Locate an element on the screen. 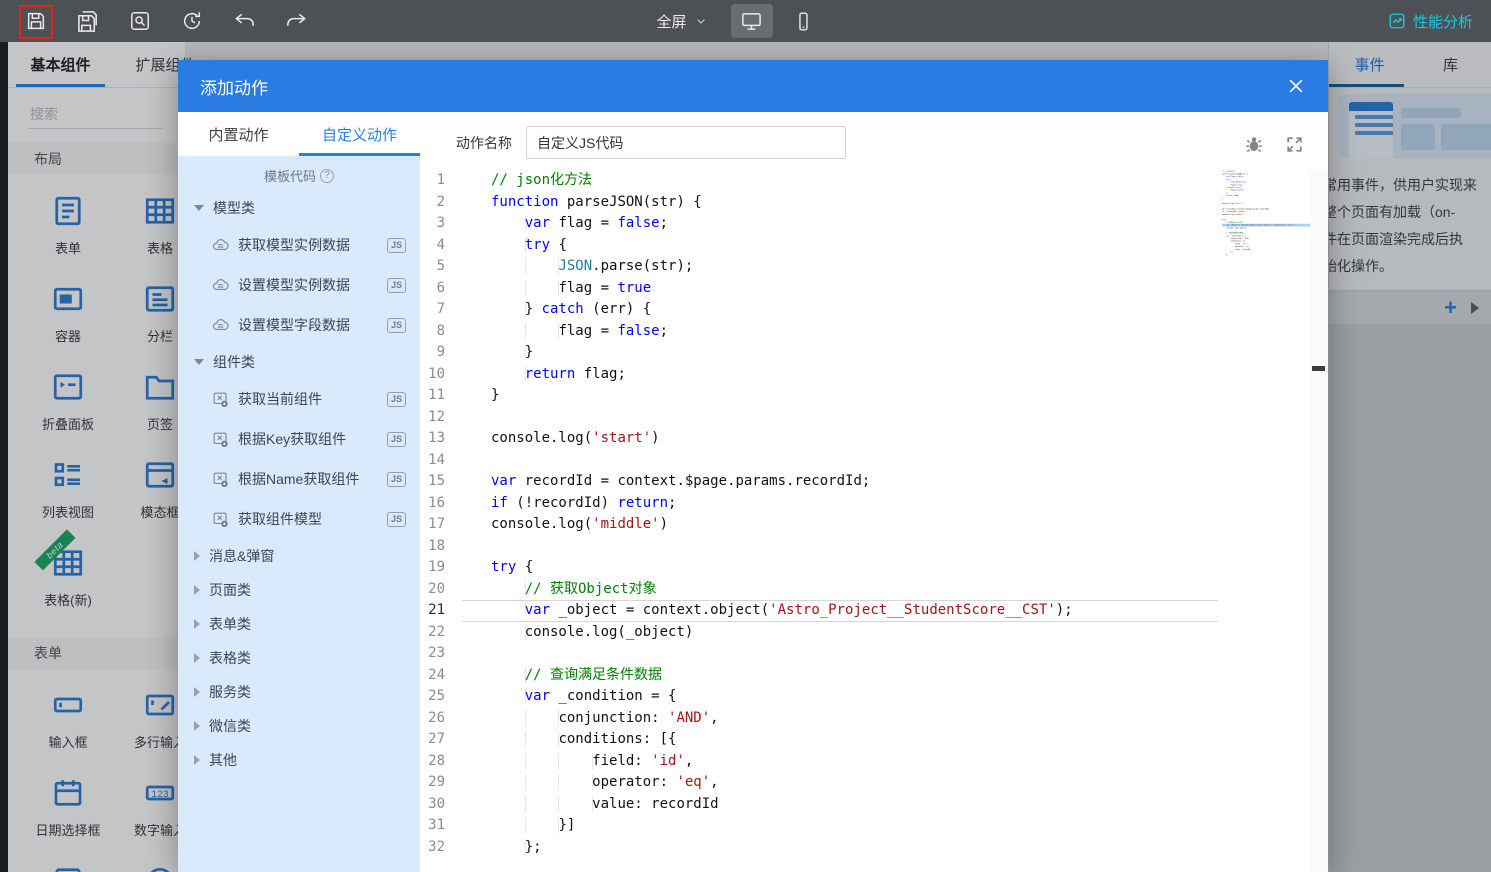 Image resolution: width=1491 pixels, height=872 pixels. code-line: 4 try { is located at coordinates (865, 246).